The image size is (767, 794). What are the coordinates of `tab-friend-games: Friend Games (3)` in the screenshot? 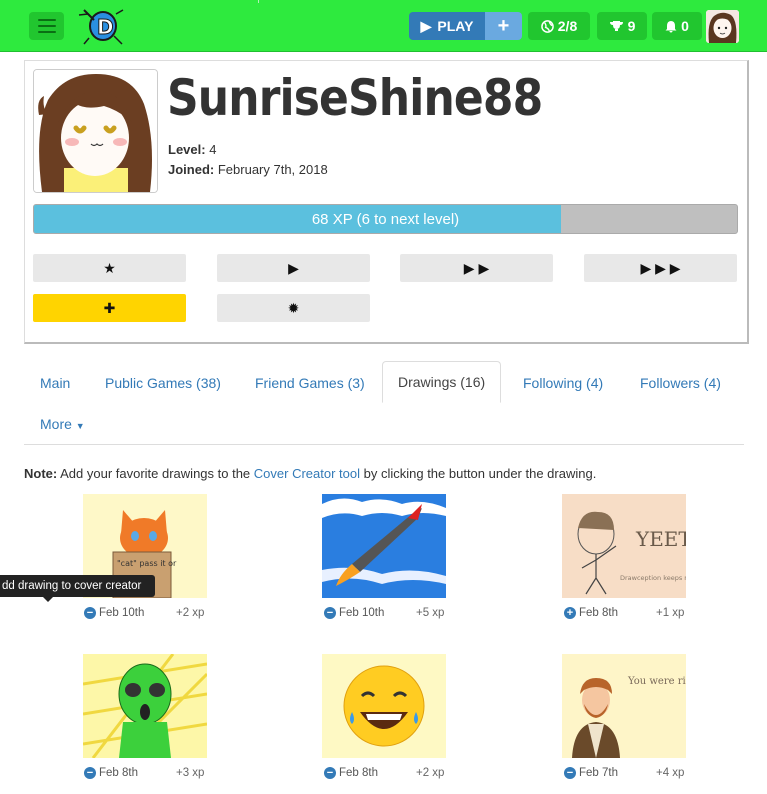 It's located at (310, 383).